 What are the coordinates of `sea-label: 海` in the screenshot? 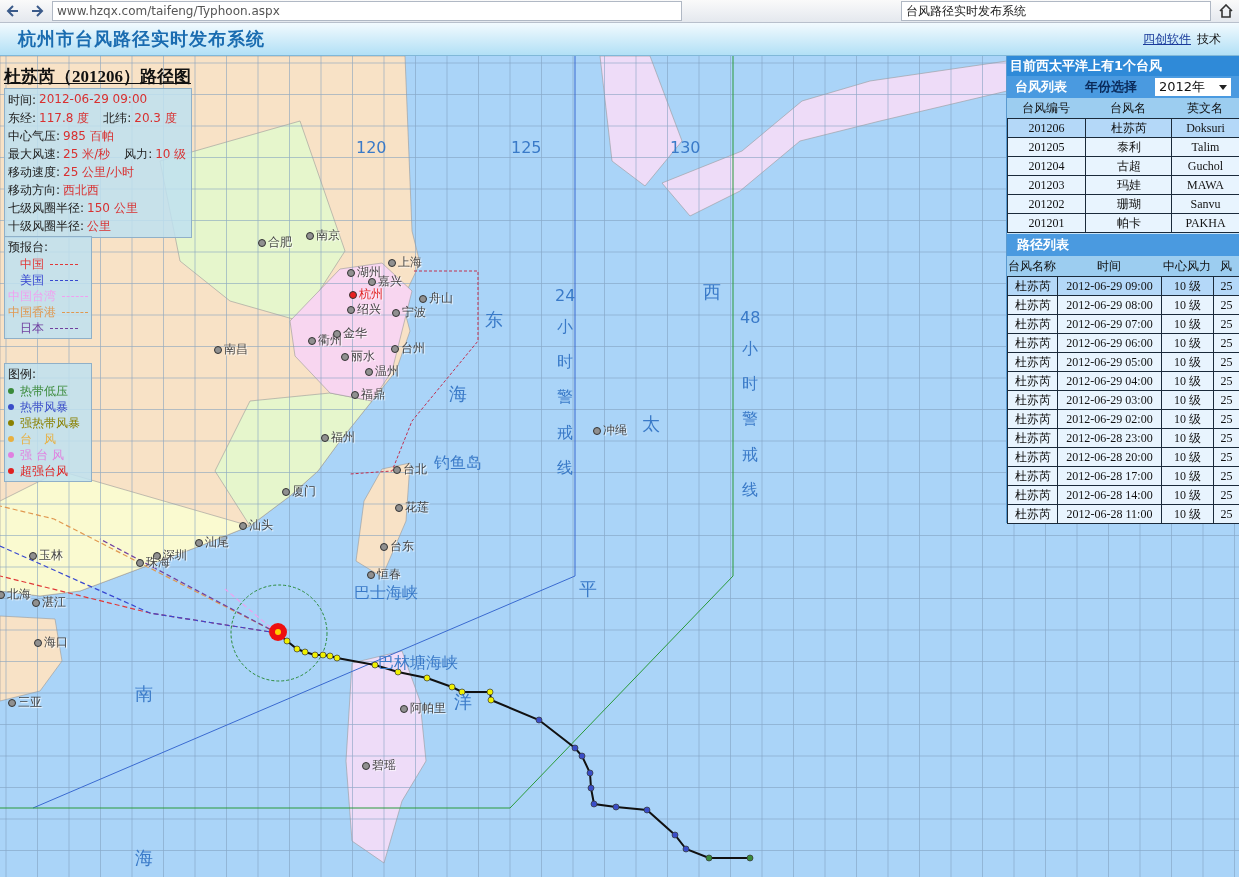 It's located at (458, 394).